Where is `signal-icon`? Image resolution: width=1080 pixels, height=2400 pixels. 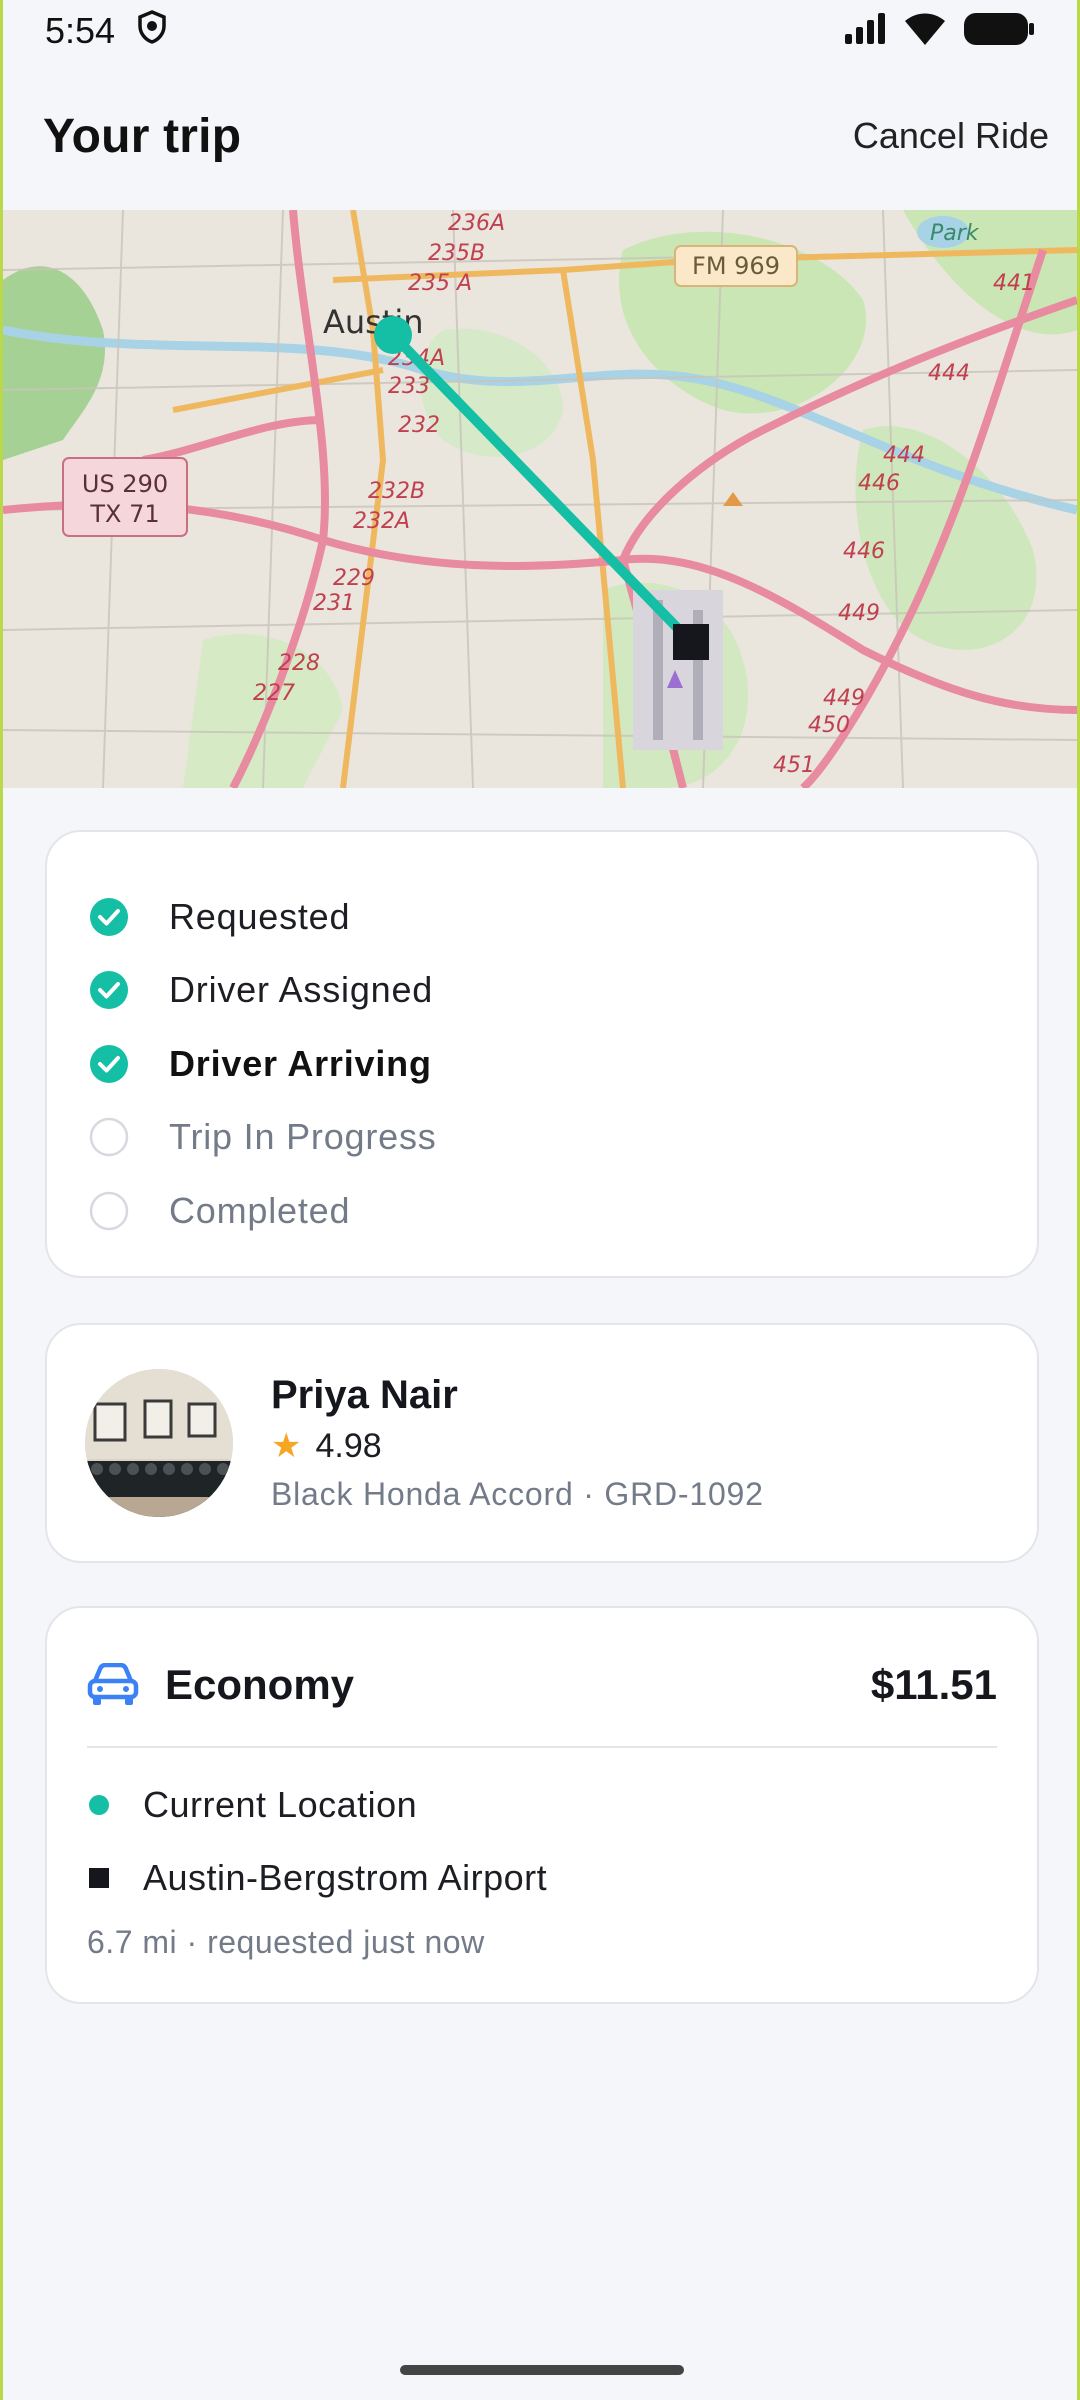 signal-icon is located at coordinates (865, 31).